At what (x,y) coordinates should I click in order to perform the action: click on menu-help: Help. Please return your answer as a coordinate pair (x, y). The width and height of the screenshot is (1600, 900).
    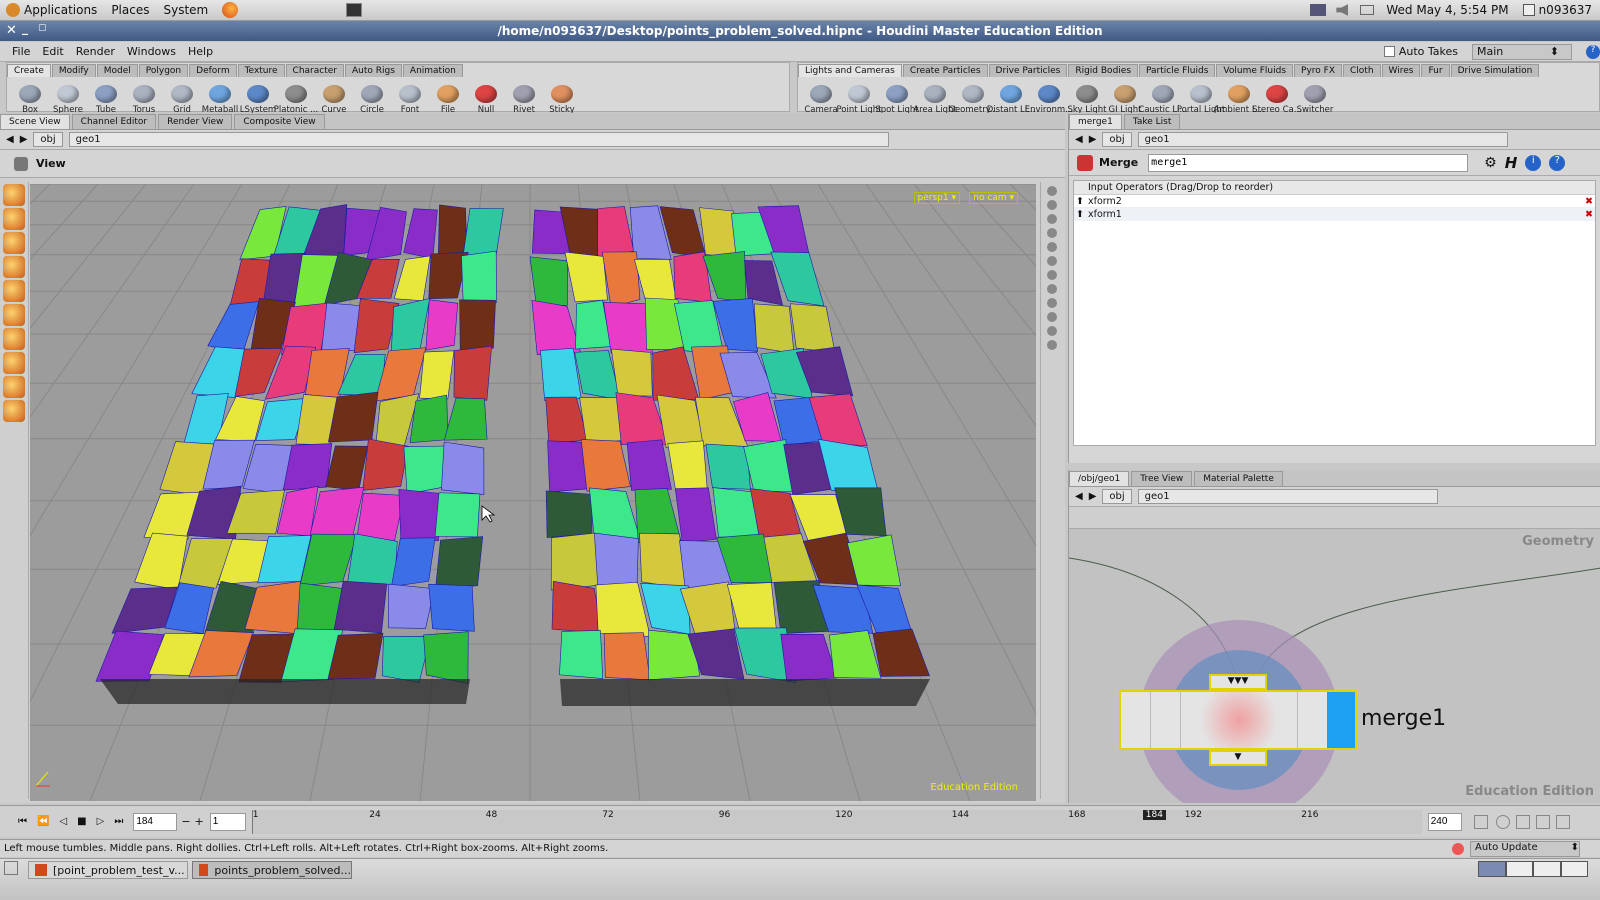
    Looking at the image, I should click on (200, 51).